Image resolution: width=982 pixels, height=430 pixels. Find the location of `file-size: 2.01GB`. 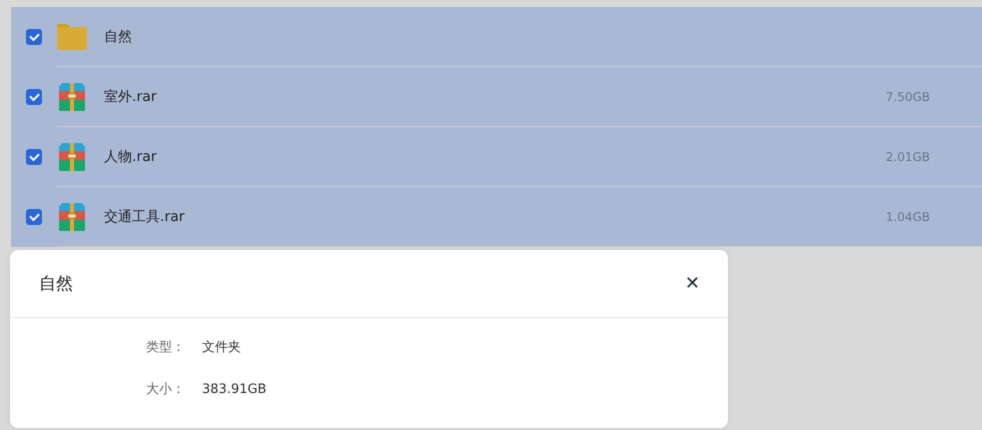

file-size: 2.01GB is located at coordinates (908, 157).